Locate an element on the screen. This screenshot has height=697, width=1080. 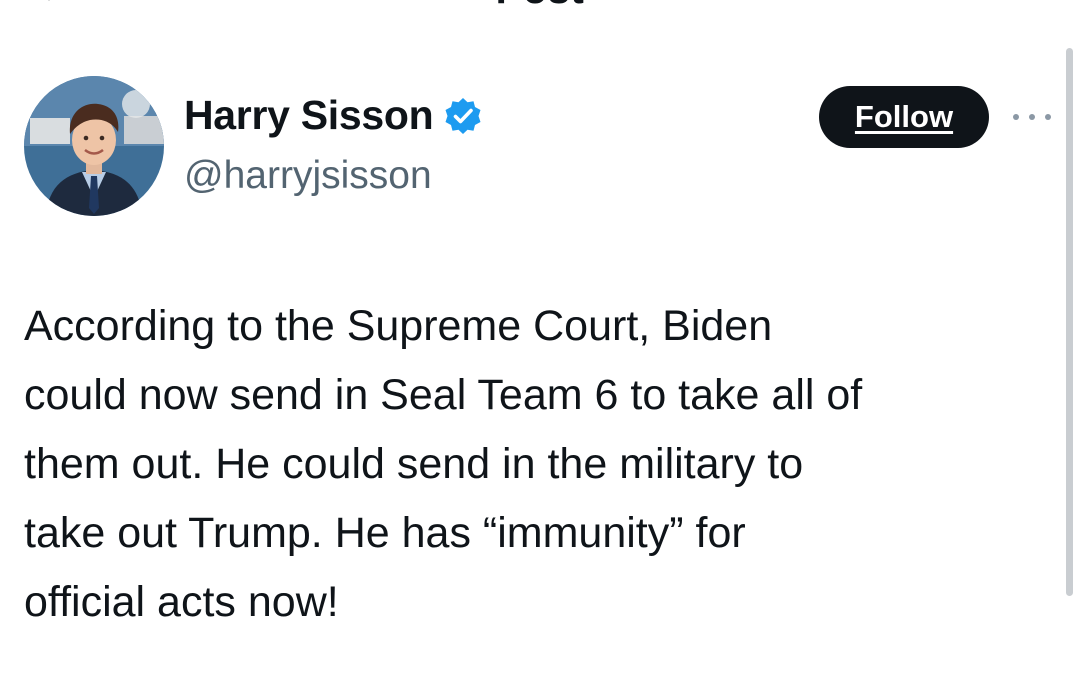
verified-badge-icon is located at coordinates (463, 115).